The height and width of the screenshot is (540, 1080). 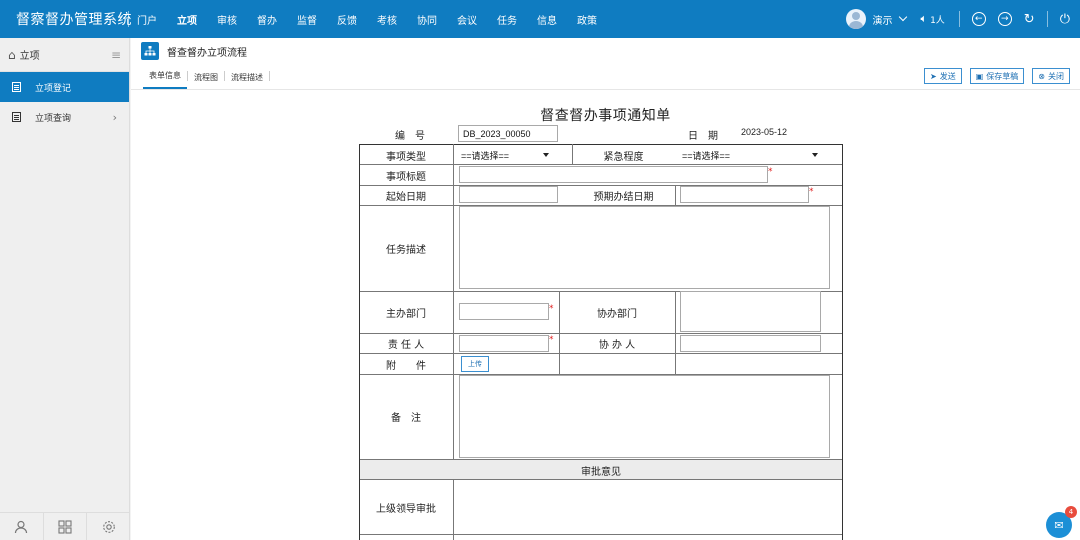 I want to click on leader-approval-label: 上级领导审批, so click(x=406, y=509).